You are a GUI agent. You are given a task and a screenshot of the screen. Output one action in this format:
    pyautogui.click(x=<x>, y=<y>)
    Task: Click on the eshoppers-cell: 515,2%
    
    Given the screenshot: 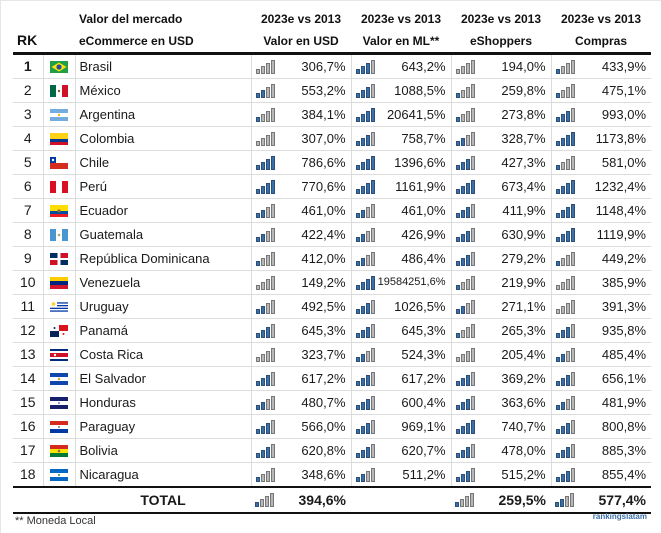 What is the action you would take?
    pyautogui.click(x=501, y=474)
    